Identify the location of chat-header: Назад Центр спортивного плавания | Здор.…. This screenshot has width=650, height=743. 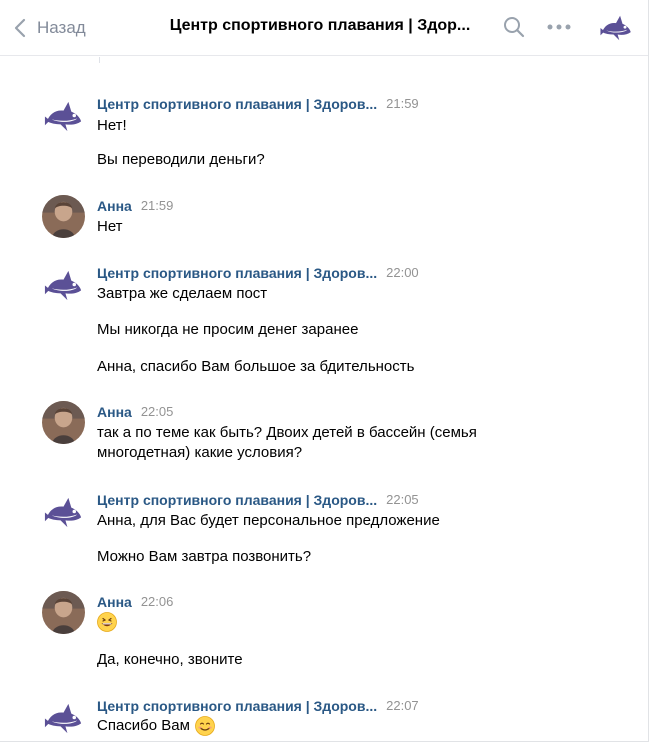
(324, 28).